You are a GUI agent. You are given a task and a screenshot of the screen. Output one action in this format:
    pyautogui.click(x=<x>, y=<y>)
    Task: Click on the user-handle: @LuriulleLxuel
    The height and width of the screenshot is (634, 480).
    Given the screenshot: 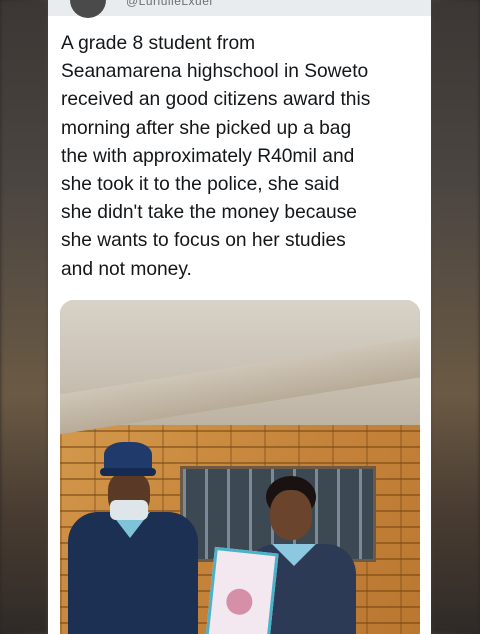 What is the action you would take?
    pyautogui.click(x=169, y=4)
    